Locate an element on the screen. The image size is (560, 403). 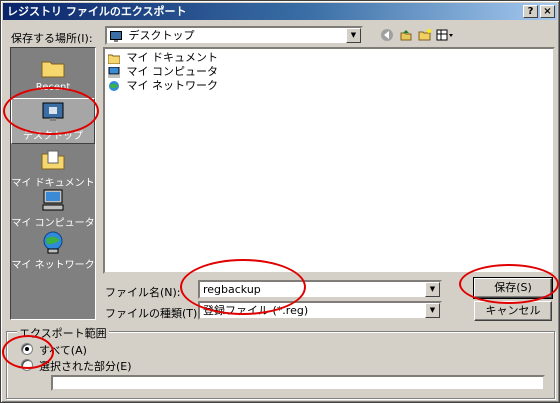
back-icon is located at coordinates (387, 36).